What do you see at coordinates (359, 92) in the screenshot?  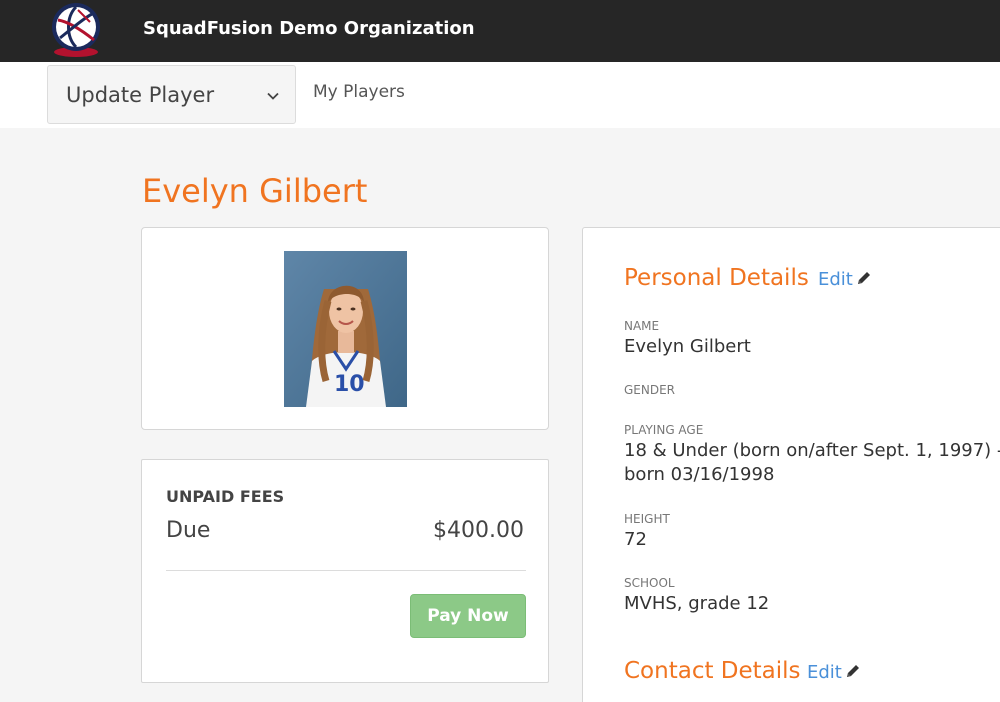 I see `my-players-link: My Players` at bounding box center [359, 92].